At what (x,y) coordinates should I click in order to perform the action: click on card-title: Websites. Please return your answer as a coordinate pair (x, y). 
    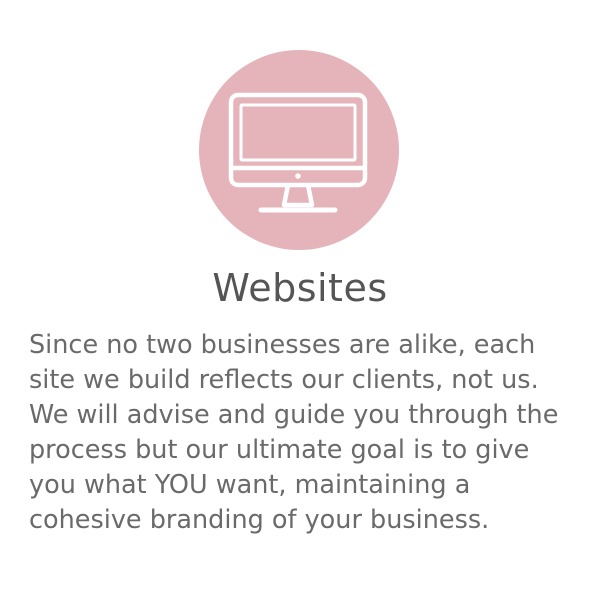
    Looking at the image, I should click on (300, 288).